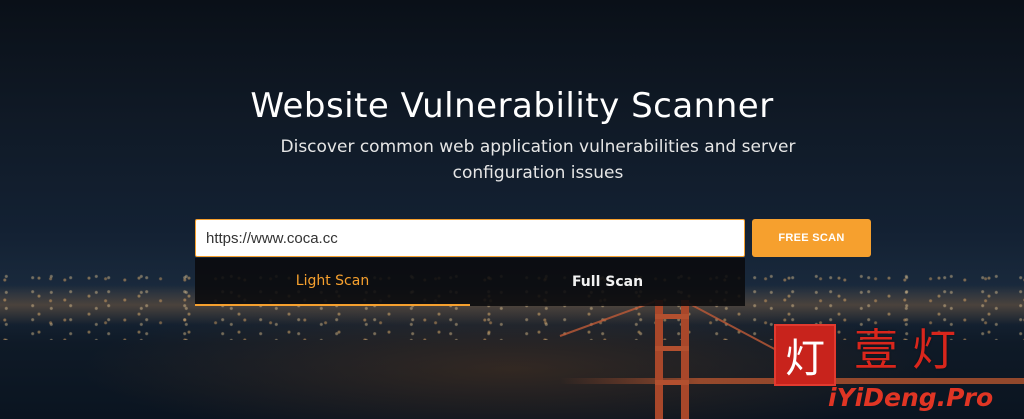 Image resolution: width=1024 pixels, height=419 pixels. What do you see at coordinates (470, 238) in the screenshot?
I see `url-input` at bounding box center [470, 238].